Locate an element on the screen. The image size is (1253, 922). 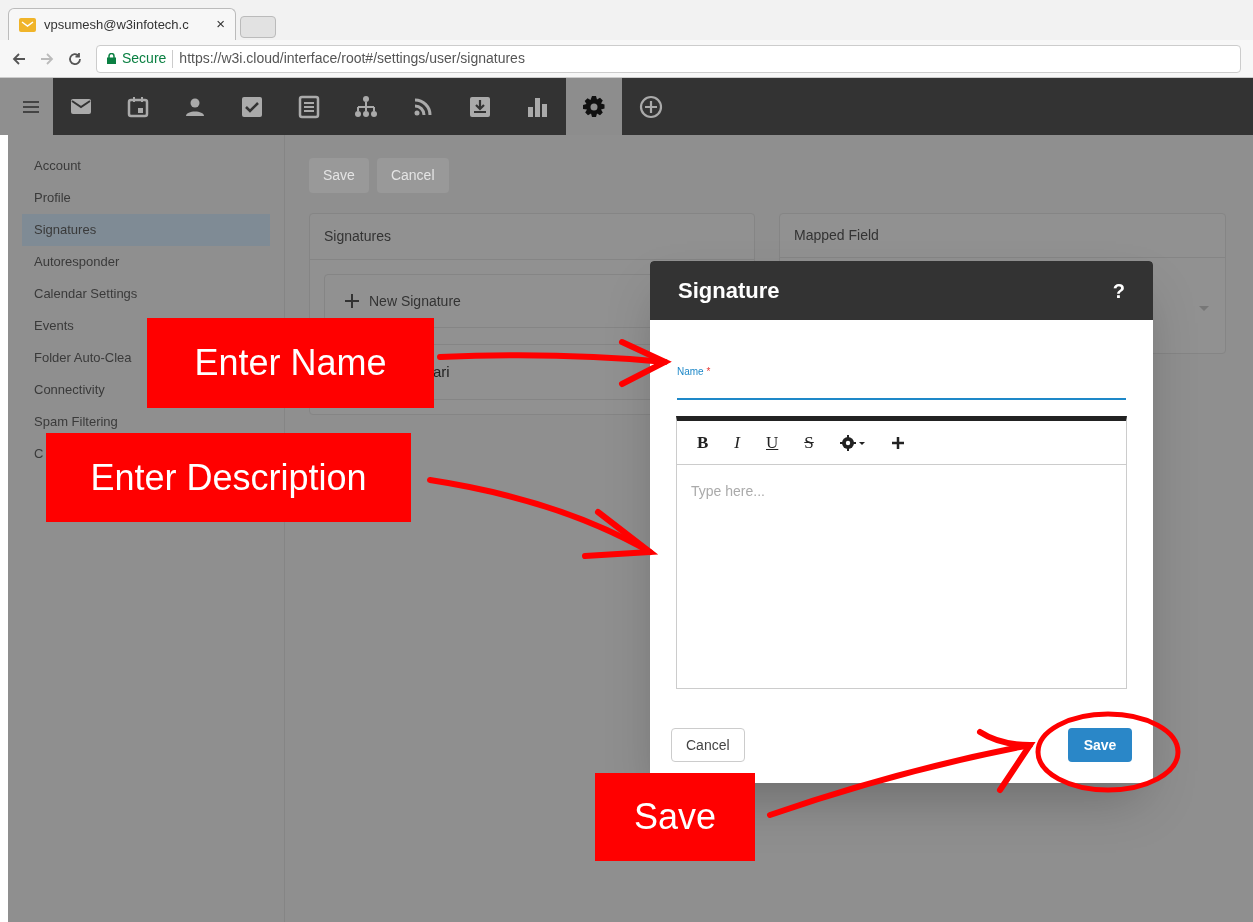
sidebar-item: Account is located at coordinates (57, 166).